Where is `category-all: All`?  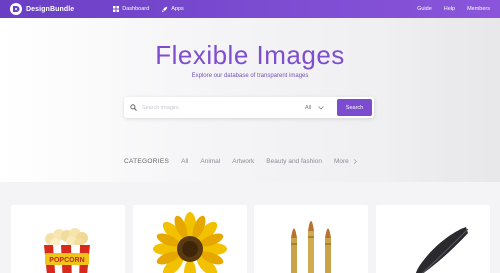
category-all: All is located at coordinates (184, 161).